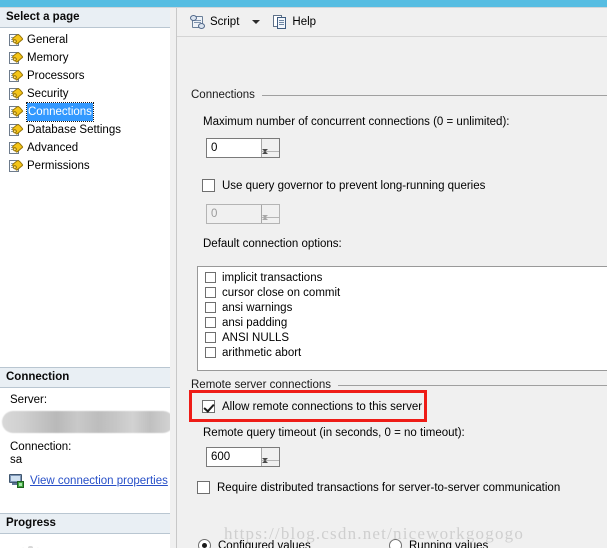 The height and width of the screenshot is (548, 607). Describe the element at coordinates (48, 58) in the screenshot. I see `sidebar-item-label: Memory` at that location.